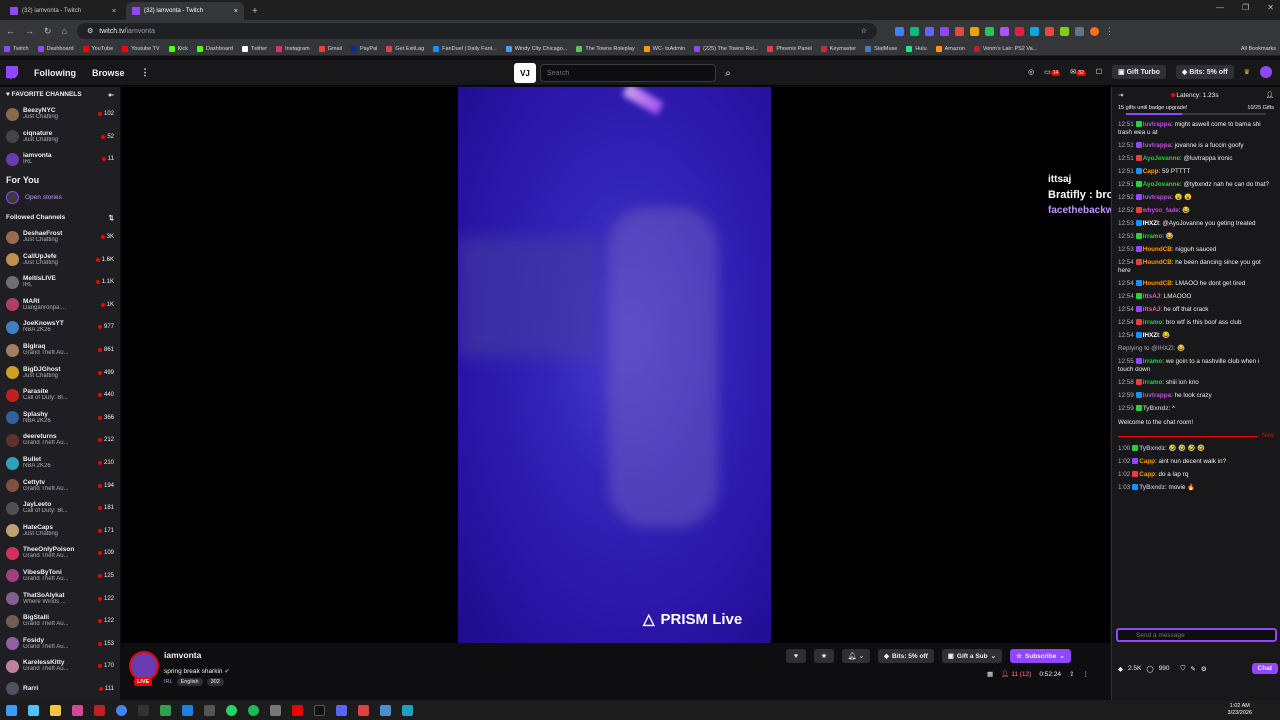 The image size is (1280, 720). Describe the element at coordinates (916, 48) in the screenshot. I see `bookmark-item: Hulu` at that location.